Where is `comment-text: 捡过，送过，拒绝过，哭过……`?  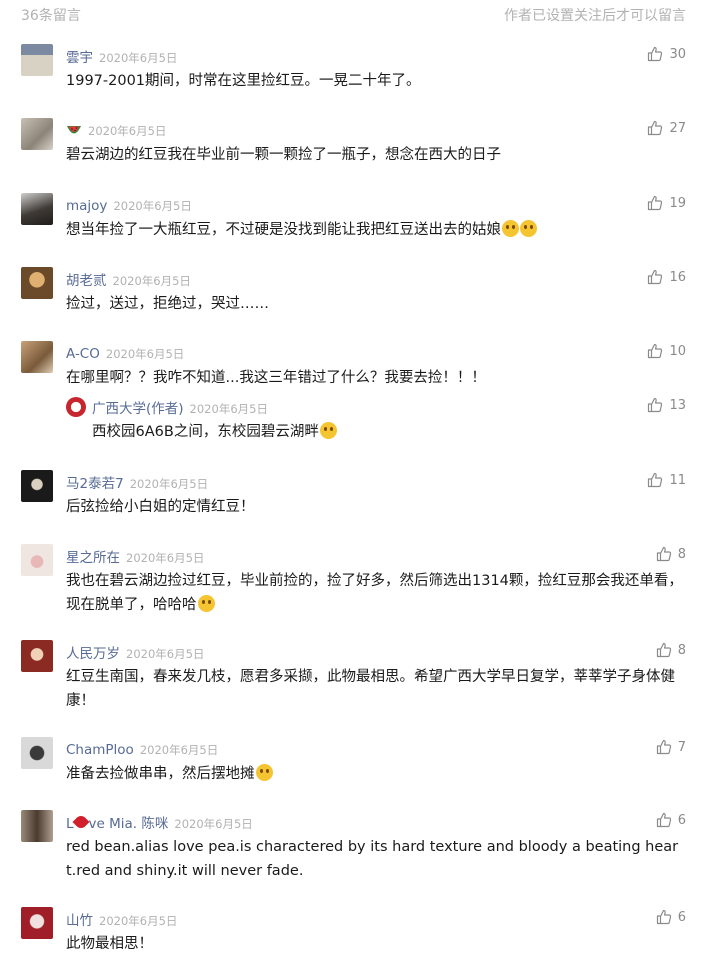 comment-text: 捡过，送过，拒绝过，哭过…… is located at coordinates (167, 304).